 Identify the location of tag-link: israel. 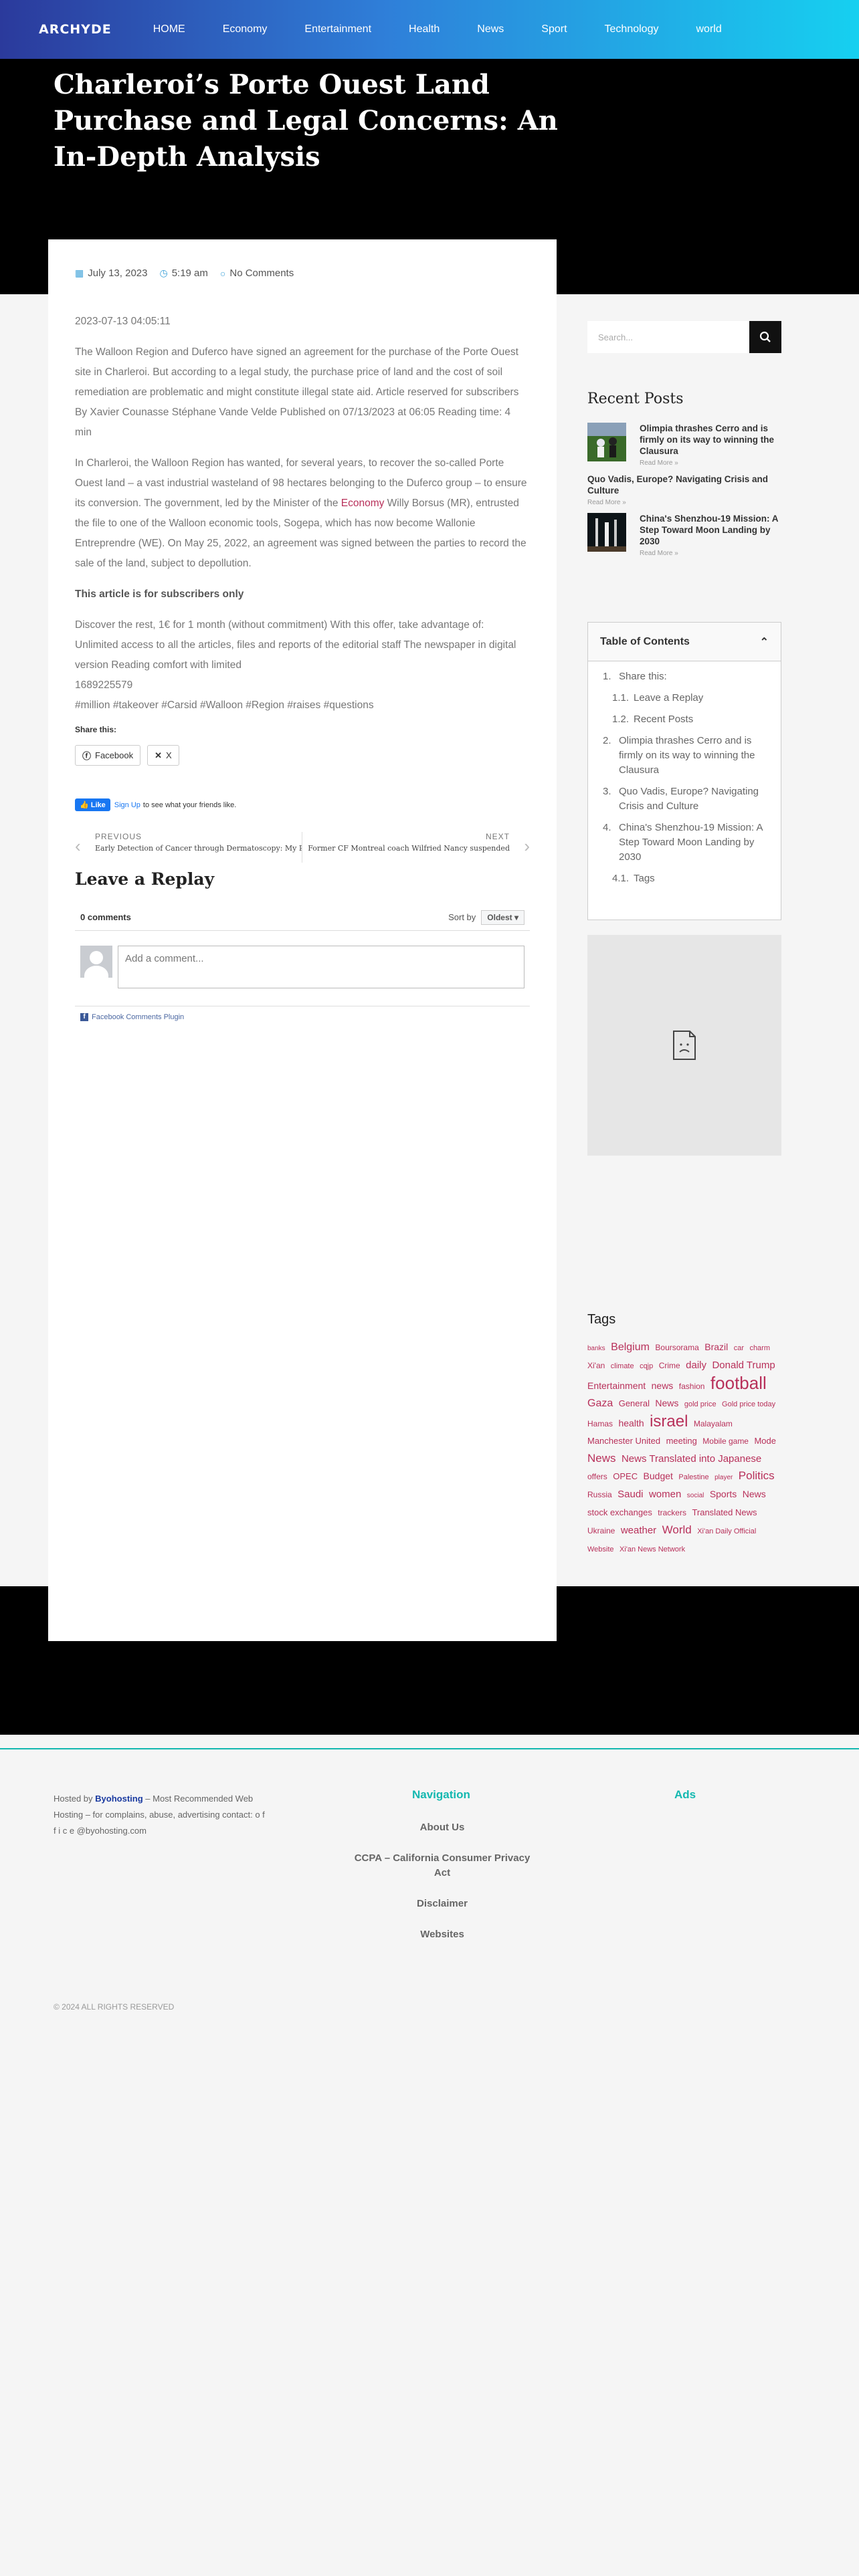
(669, 1421).